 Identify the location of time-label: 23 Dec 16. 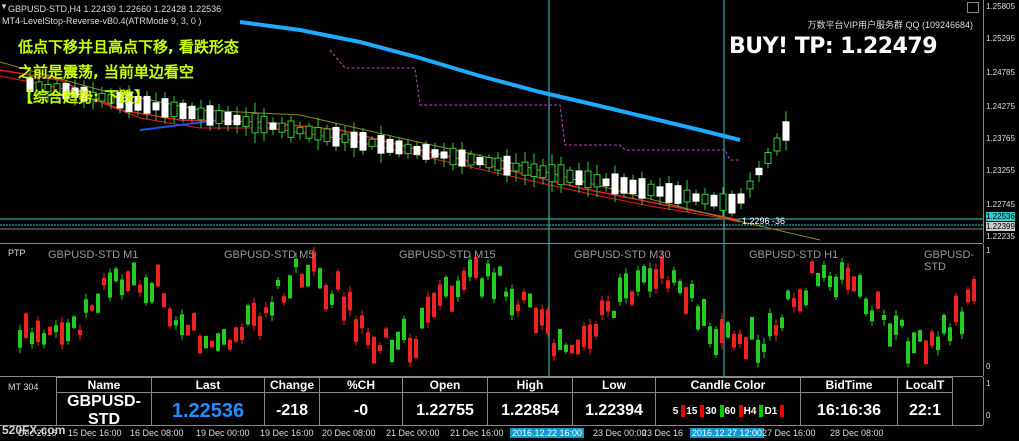
(663, 433).